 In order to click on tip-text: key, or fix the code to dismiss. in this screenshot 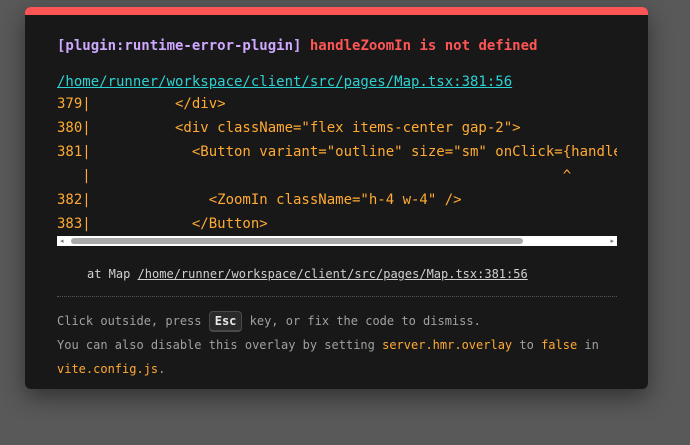, I will do `click(361, 321)`.